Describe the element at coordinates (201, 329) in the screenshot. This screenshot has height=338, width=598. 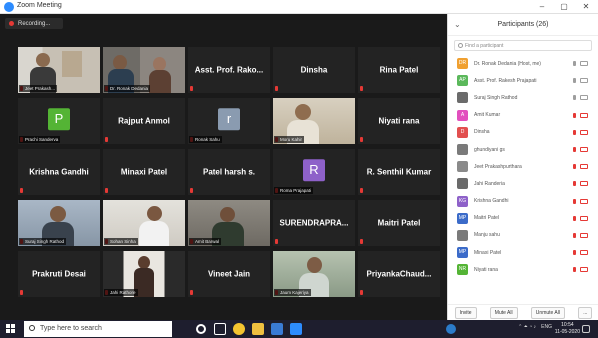
I see `cortana-icon` at that location.